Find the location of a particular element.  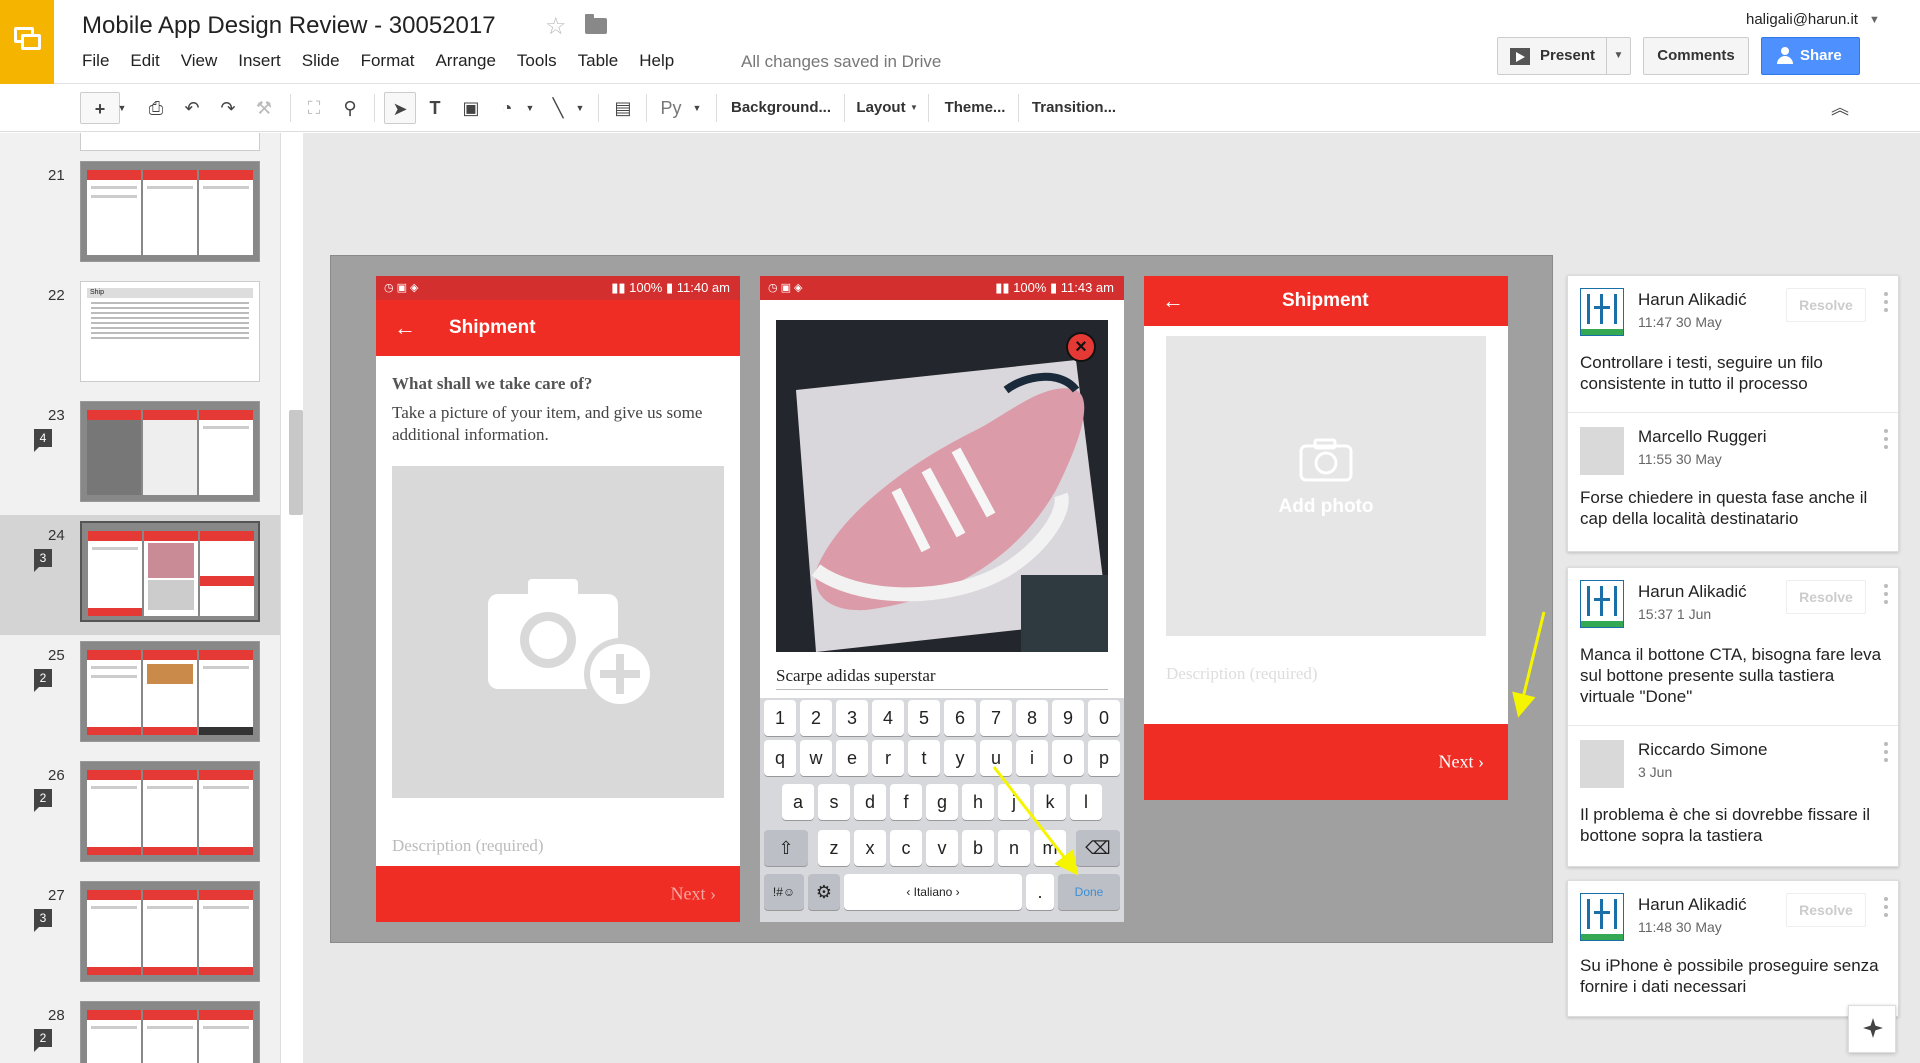

filmstrip-slide-21: 21 is located at coordinates (140, 215).